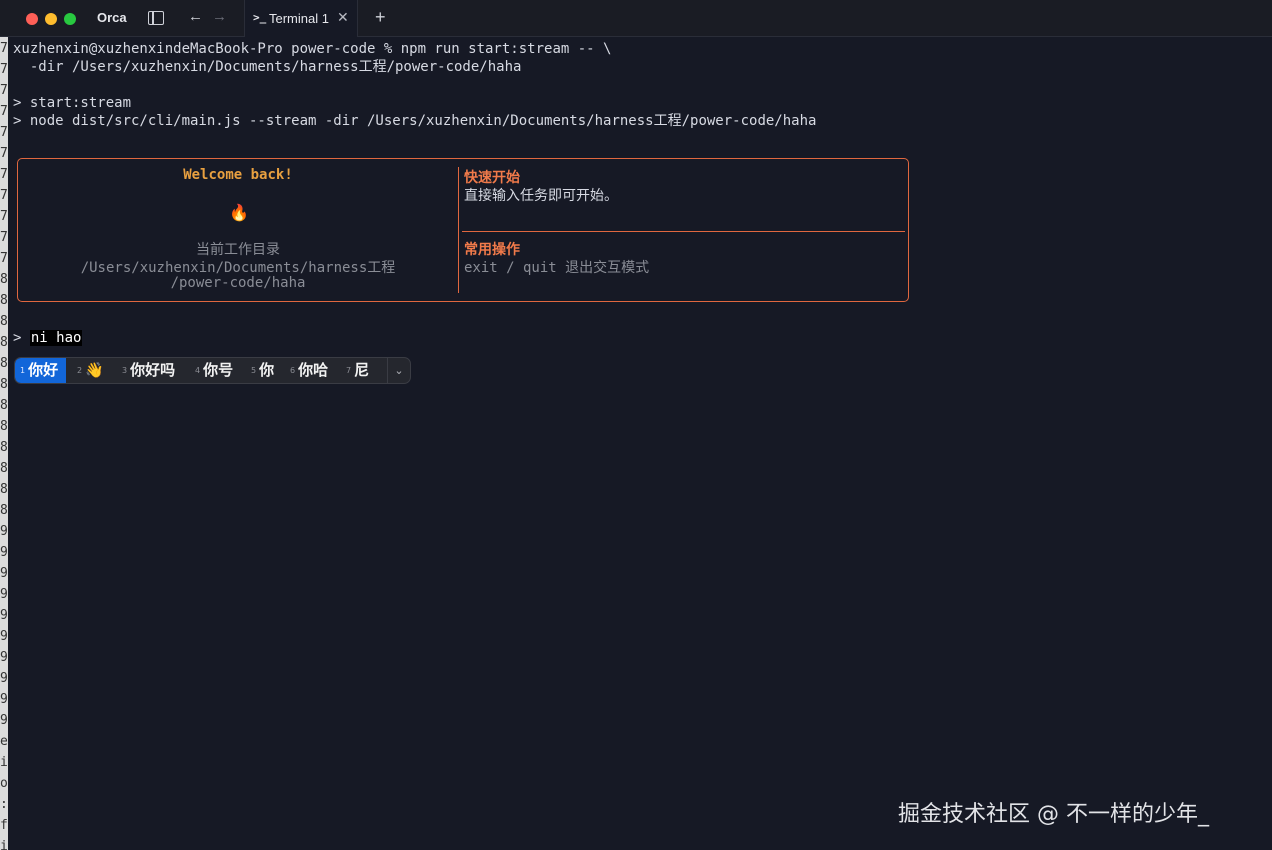 The image size is (1272, 850). I want to click on candidate-text: 你, so click(267, 370).